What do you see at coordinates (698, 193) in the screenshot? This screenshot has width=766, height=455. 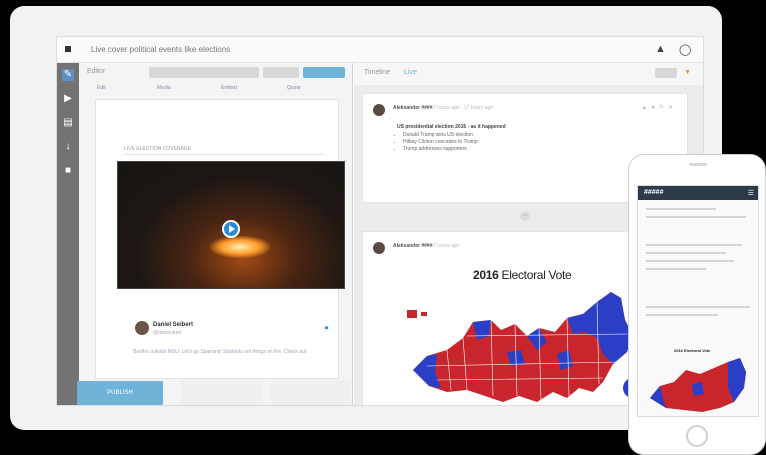 I see `phone-header: ##### ☰` at bounding box center [698, 193].